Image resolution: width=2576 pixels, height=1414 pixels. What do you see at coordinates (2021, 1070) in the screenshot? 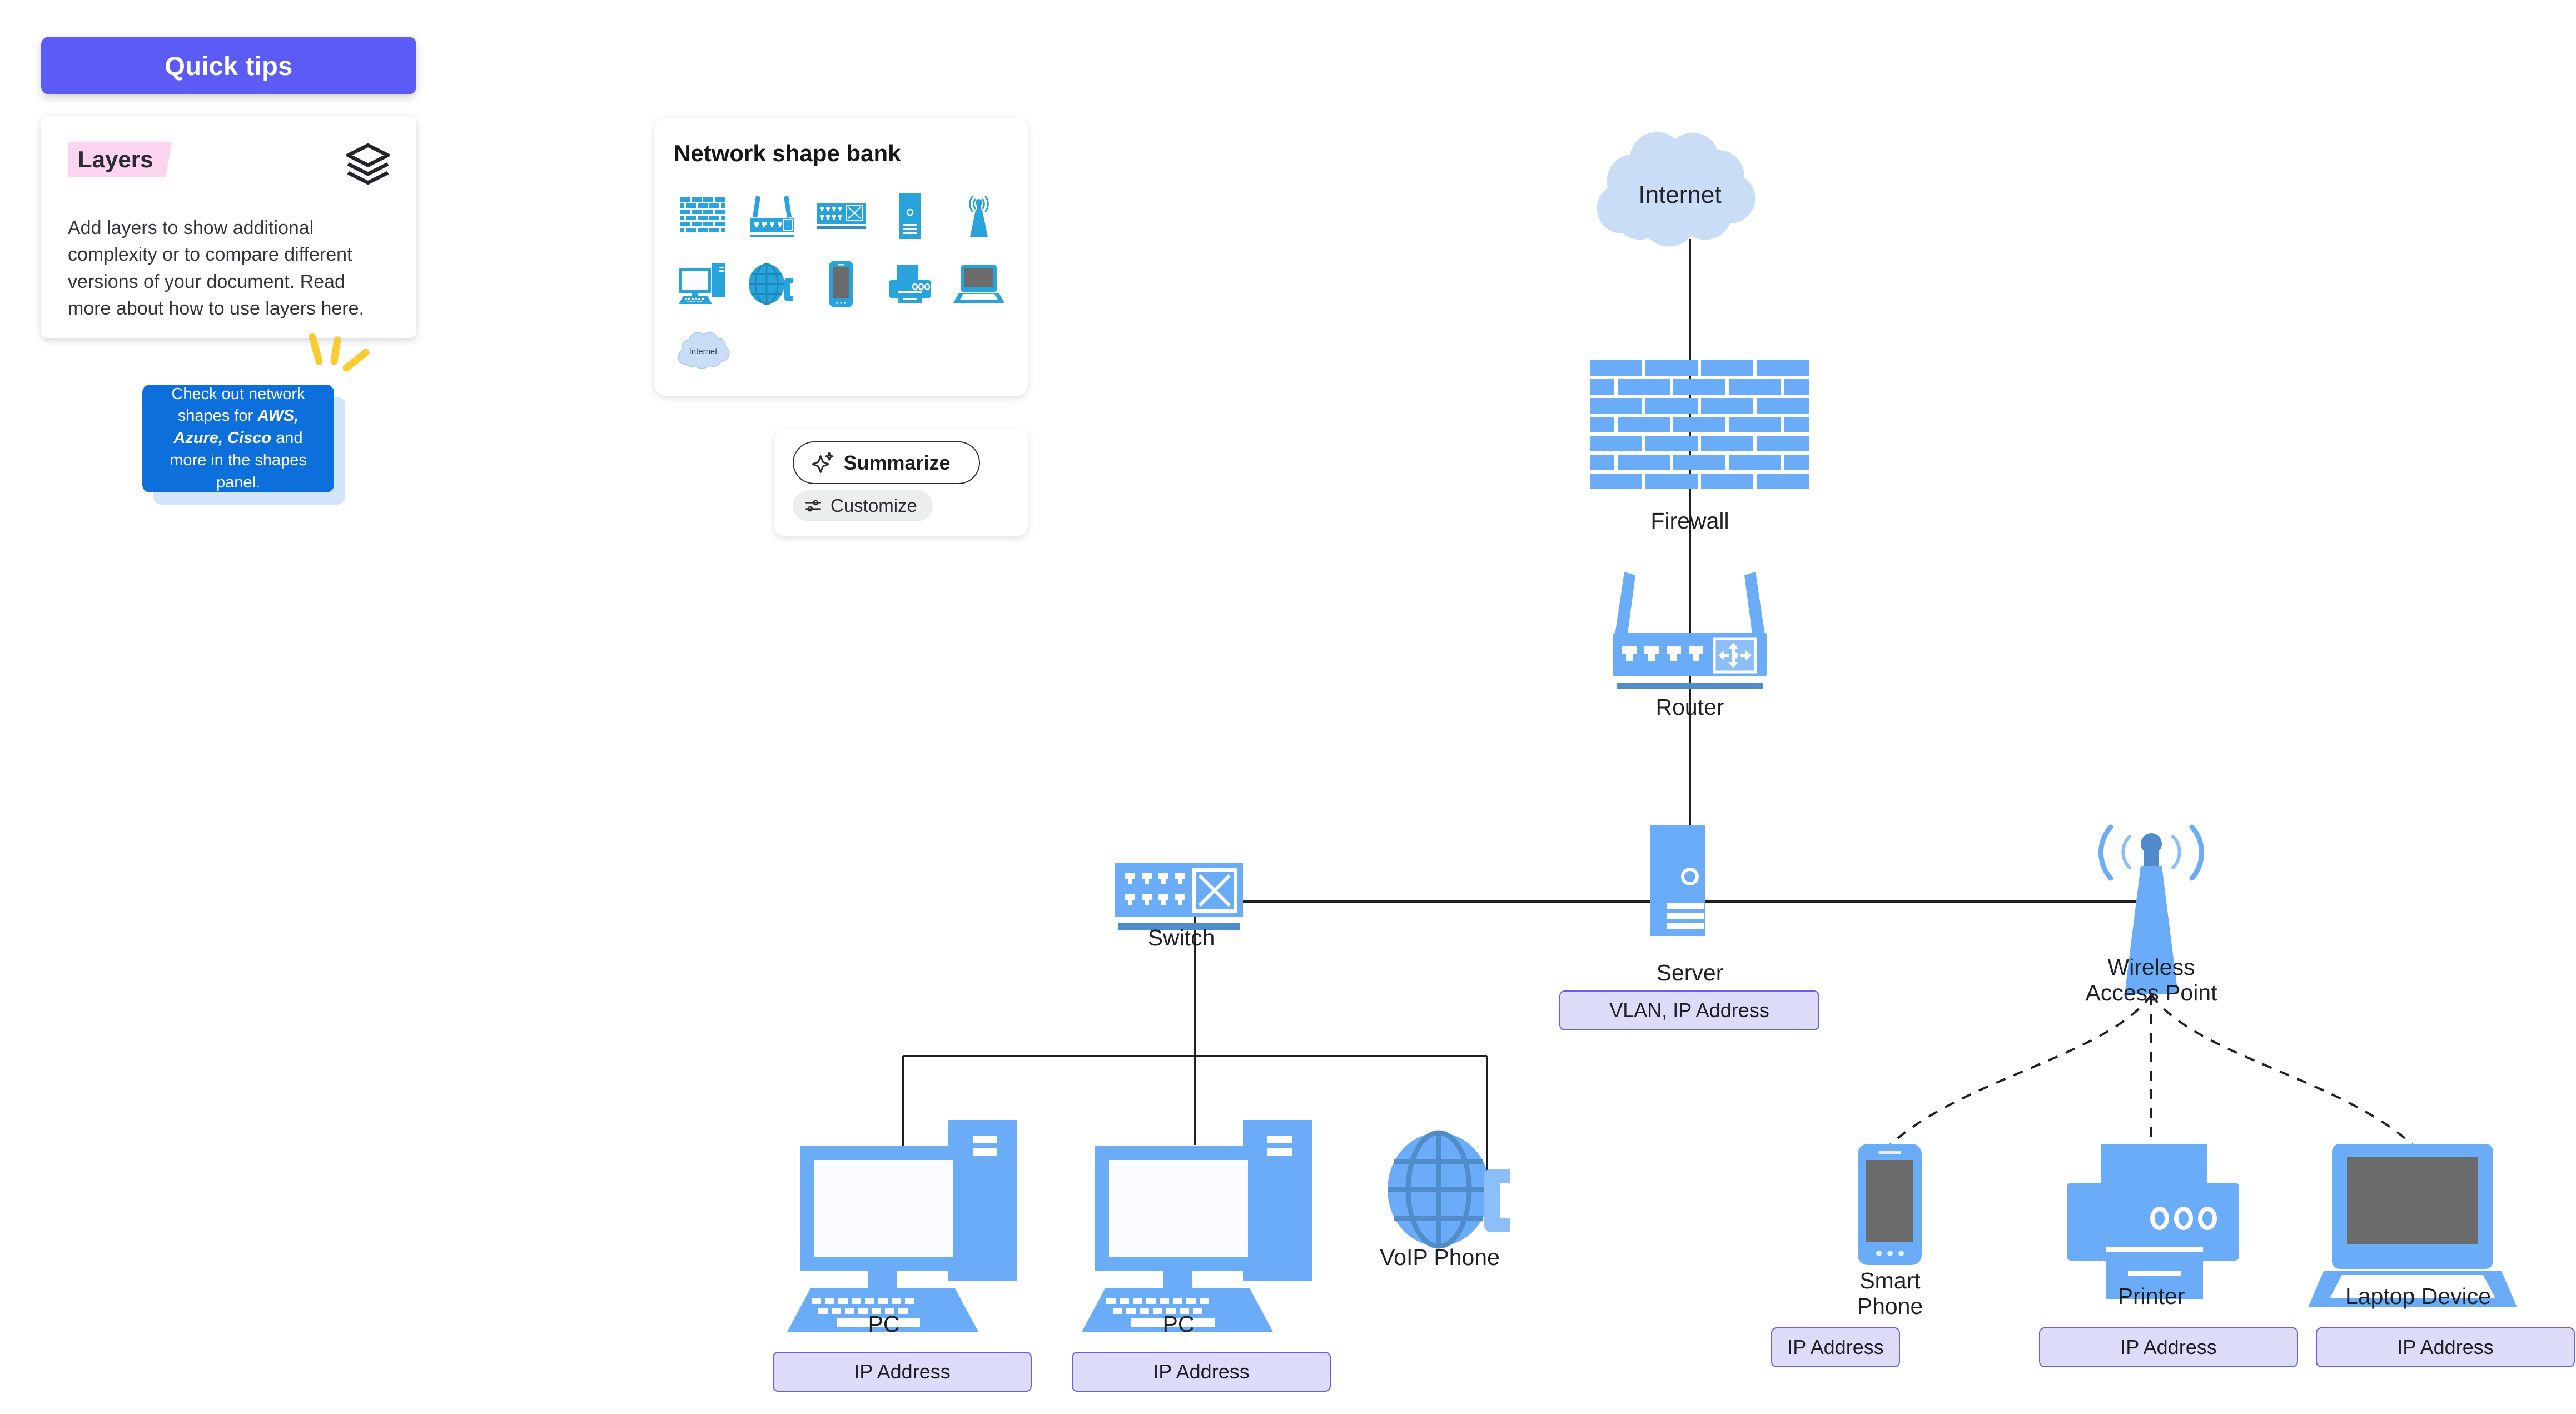
I see `link-wap-smartphone` at bounding box center [2021, 1070].